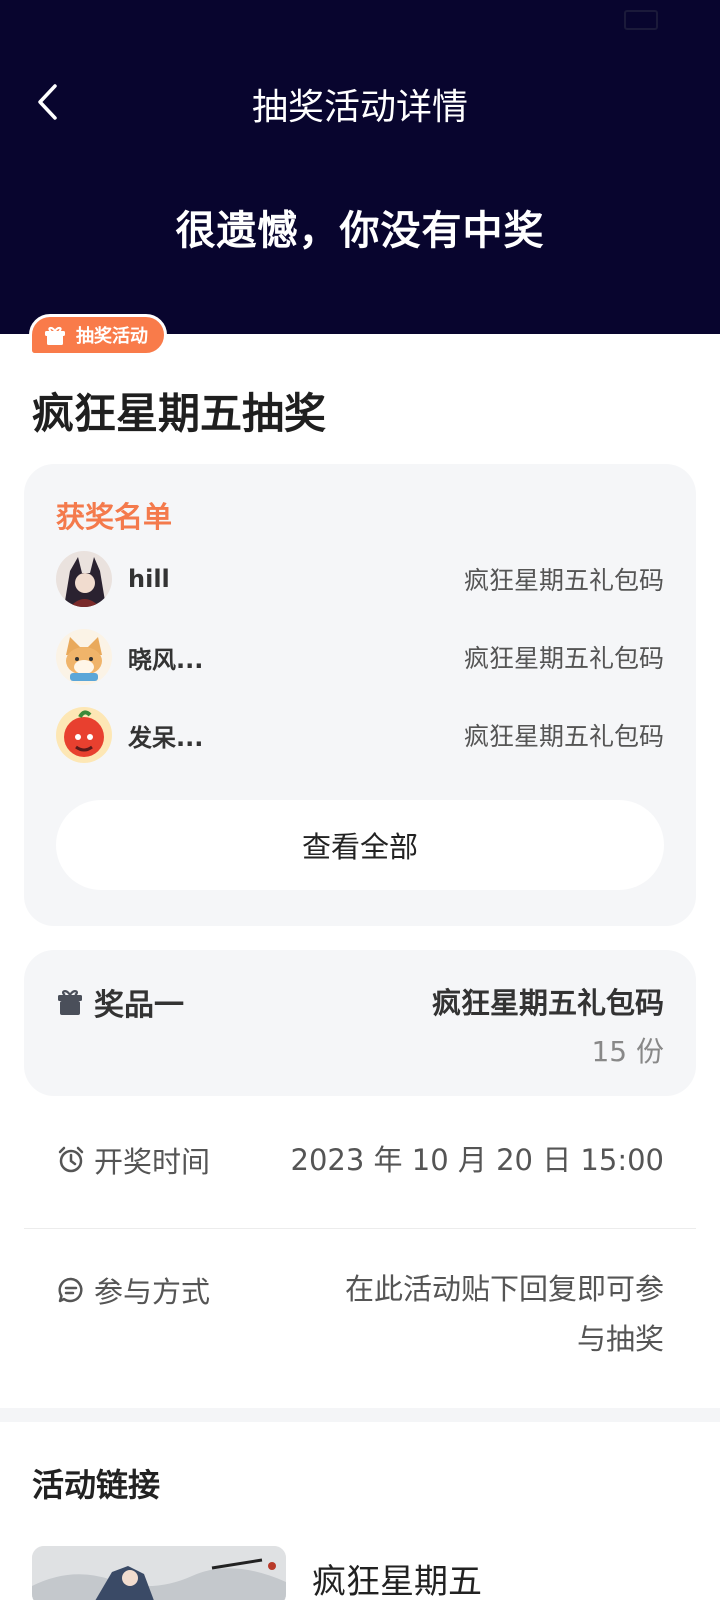  I want to click on prize-card: 奖品一 疯狂星期五礼包码 15 份, so click(360, 1023).